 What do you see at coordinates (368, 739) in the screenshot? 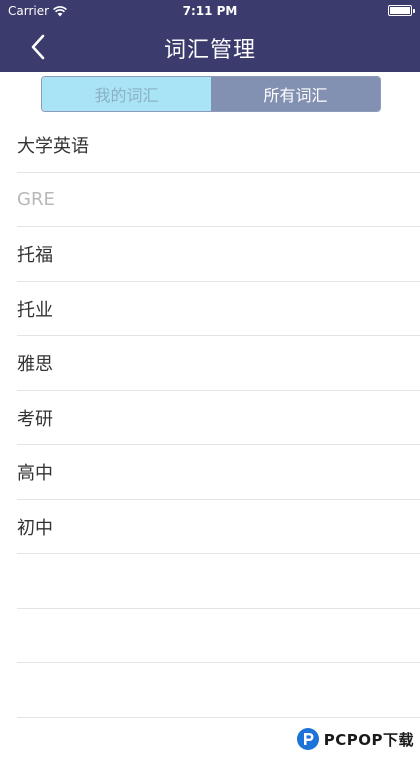
I see `watermark-text: PCPOP下载` at bounding box center [368, 739].